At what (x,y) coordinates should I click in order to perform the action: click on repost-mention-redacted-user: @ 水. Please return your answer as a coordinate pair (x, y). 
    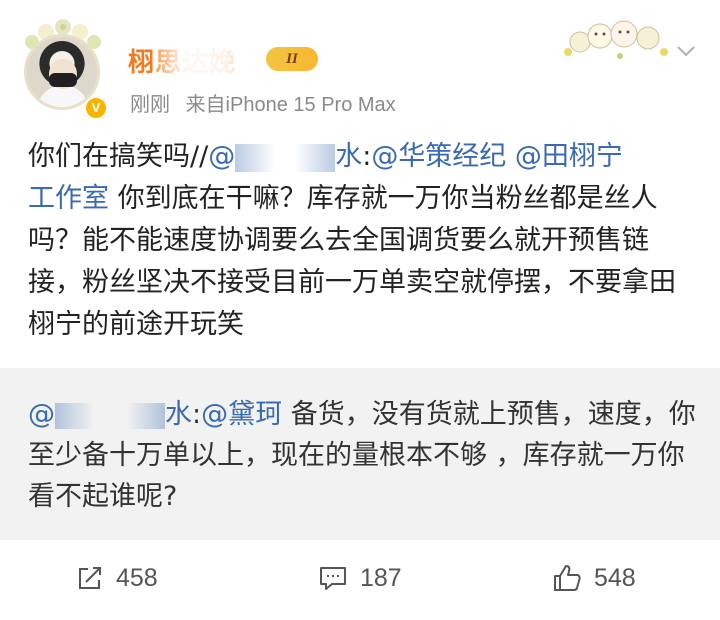
    Looking at the image, I should click on (110, 414).